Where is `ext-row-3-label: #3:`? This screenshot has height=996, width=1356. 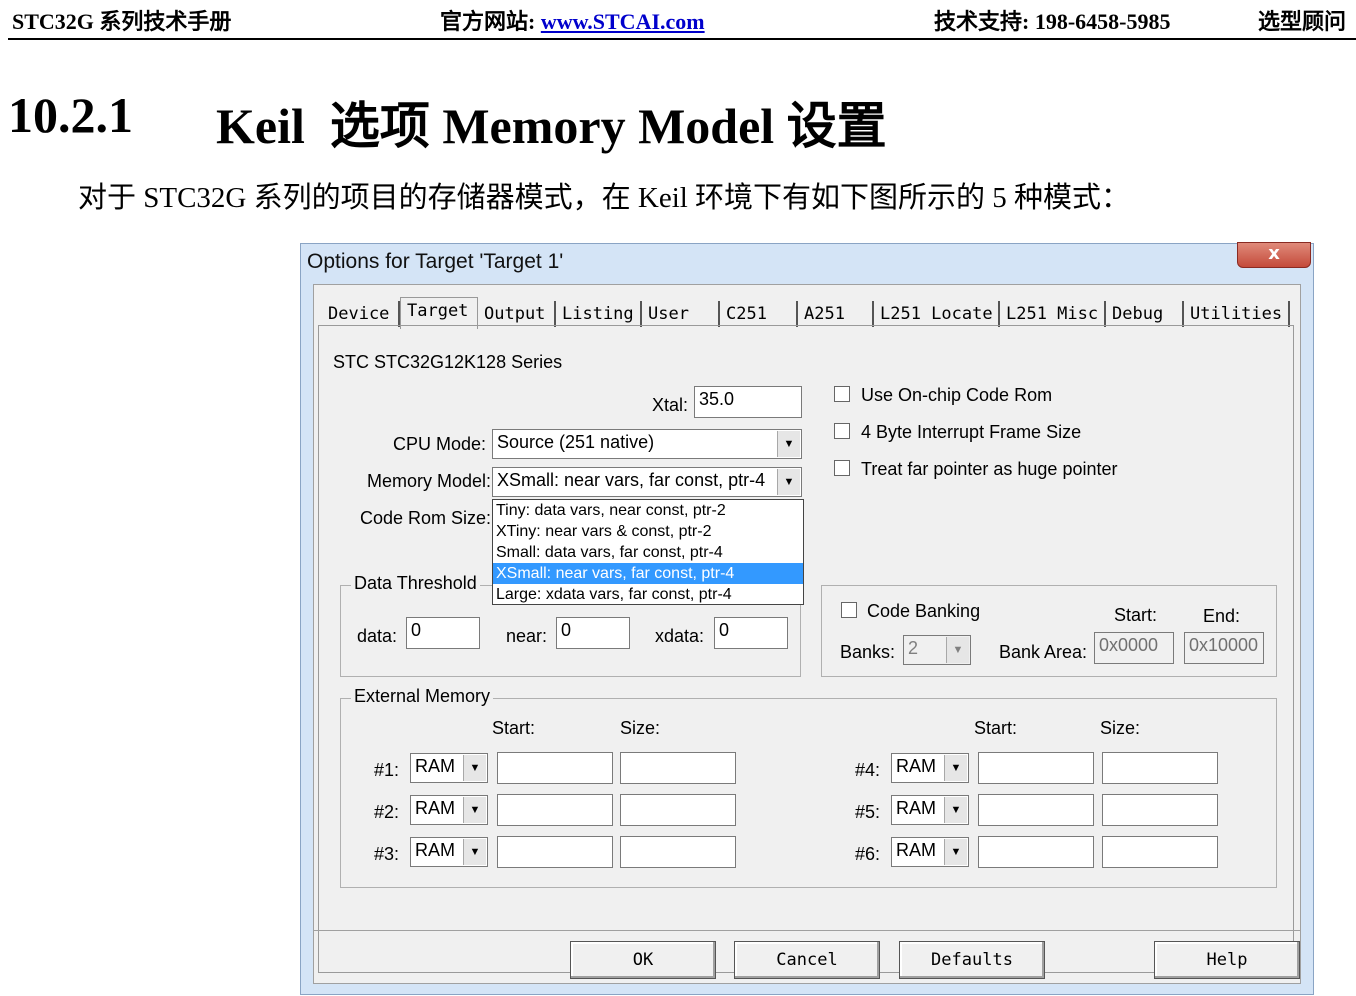 ext-row-3-label: #3: is located at coordinates (387, 854).